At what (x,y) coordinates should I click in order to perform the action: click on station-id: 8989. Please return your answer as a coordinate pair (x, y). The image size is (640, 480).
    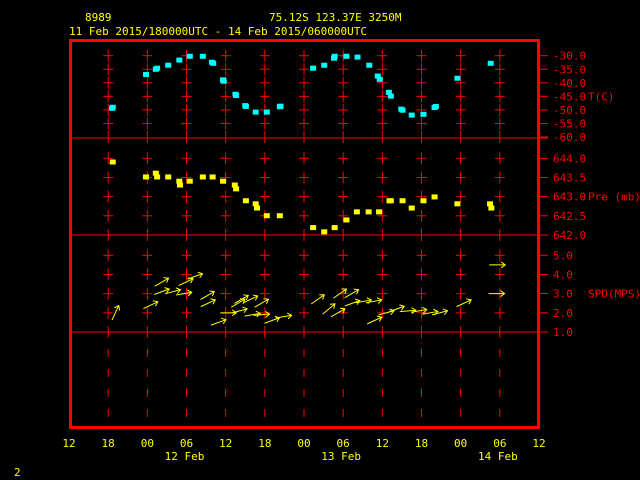
    Looking at the image, I should click on (98, 17).